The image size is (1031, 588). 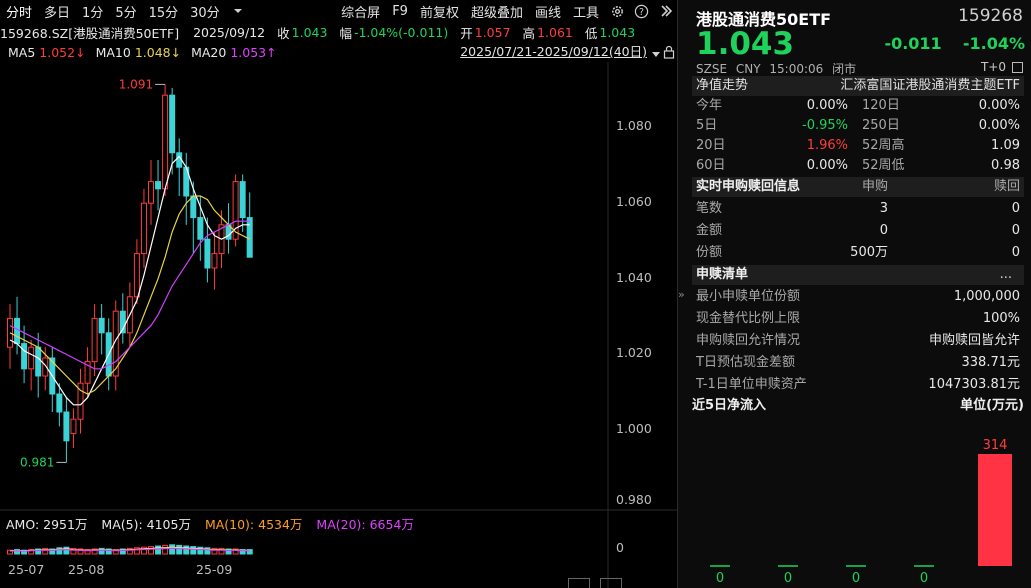 What do you see at coordinates (553, 52) in the screenshot?
I see `date-range-selector: 2025/07/21-2025/09/12(40日)` at bounding box center [553, 52].